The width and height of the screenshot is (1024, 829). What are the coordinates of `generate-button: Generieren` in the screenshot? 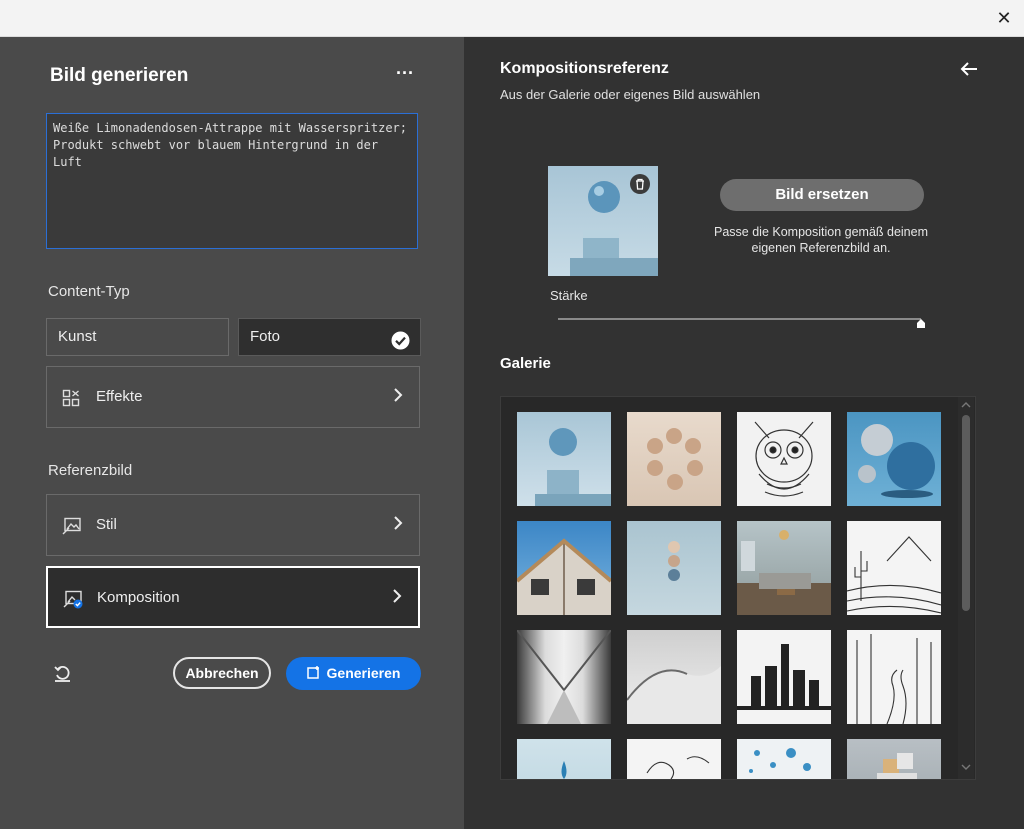 It's located at (353, 673).